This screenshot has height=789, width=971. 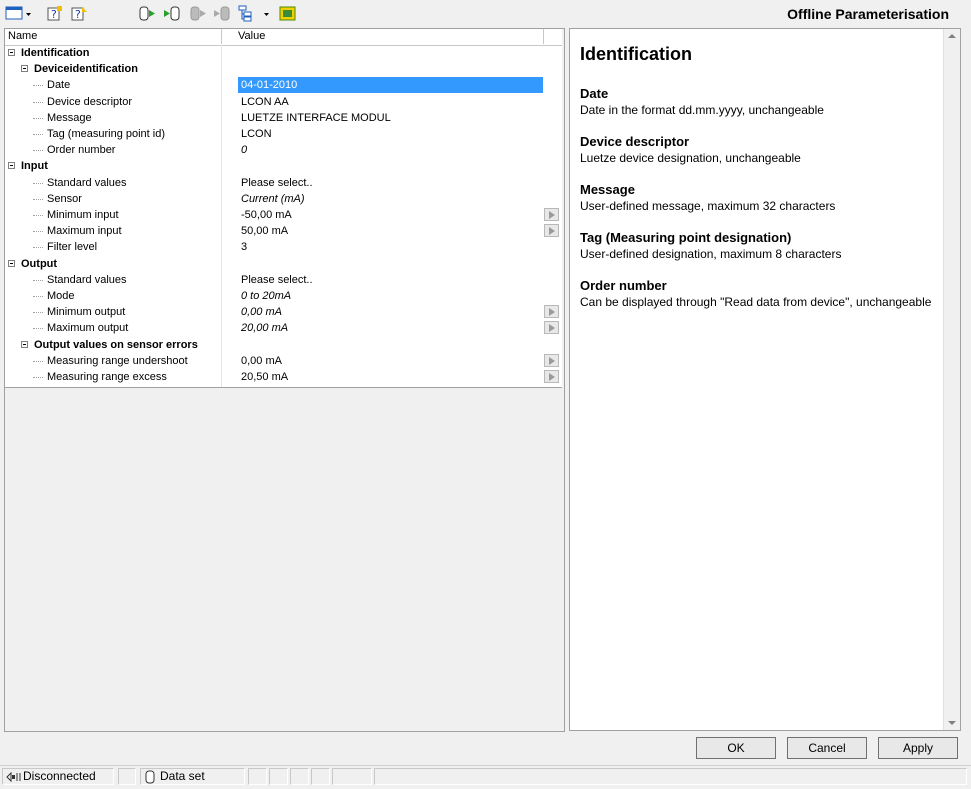 What do you see at coordinates (59, 776) in the screenshot?
I see `connection-status-text: Disconnected` at bounding box center [59, 776].